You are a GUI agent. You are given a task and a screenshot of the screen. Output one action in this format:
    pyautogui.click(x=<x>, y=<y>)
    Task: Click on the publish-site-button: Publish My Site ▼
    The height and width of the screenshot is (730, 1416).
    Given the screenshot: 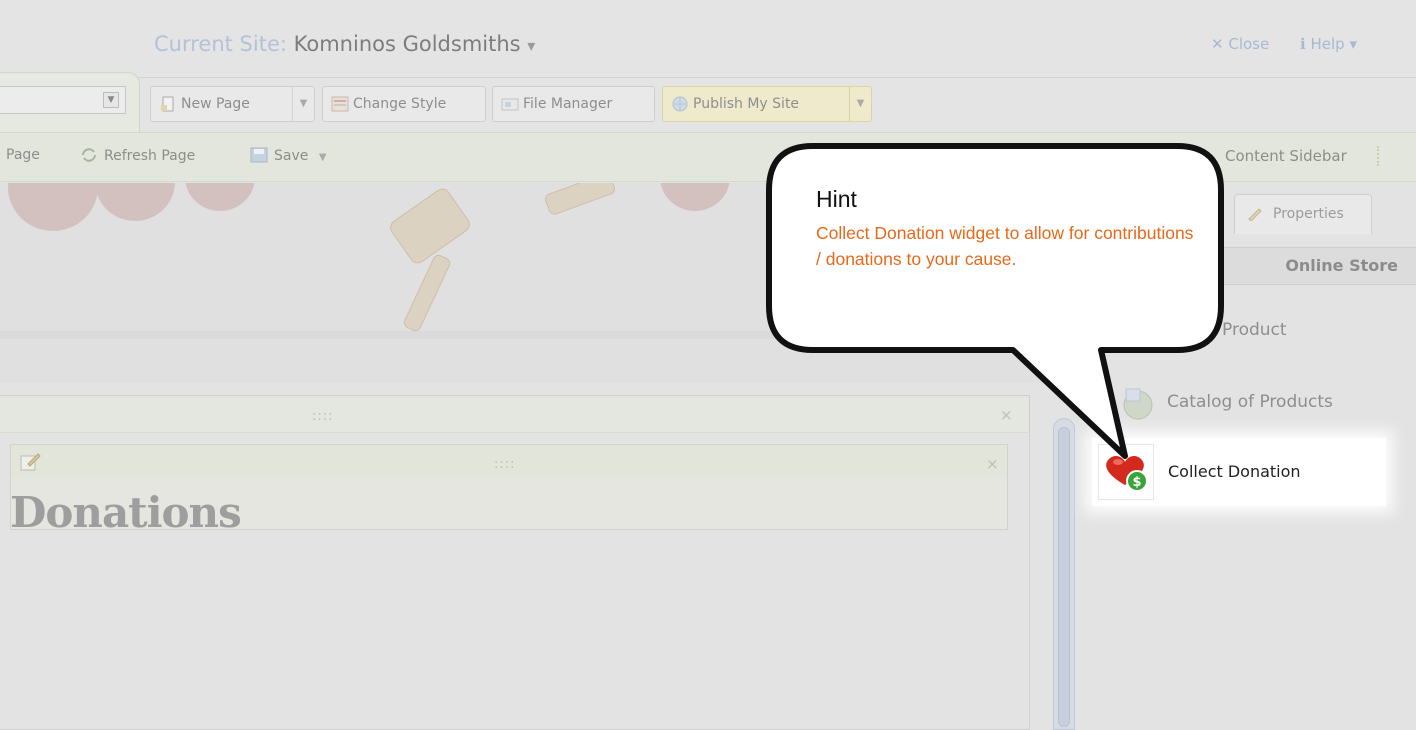 What is the action you would take?
    pyautogui.click(x=767, y=104)
    